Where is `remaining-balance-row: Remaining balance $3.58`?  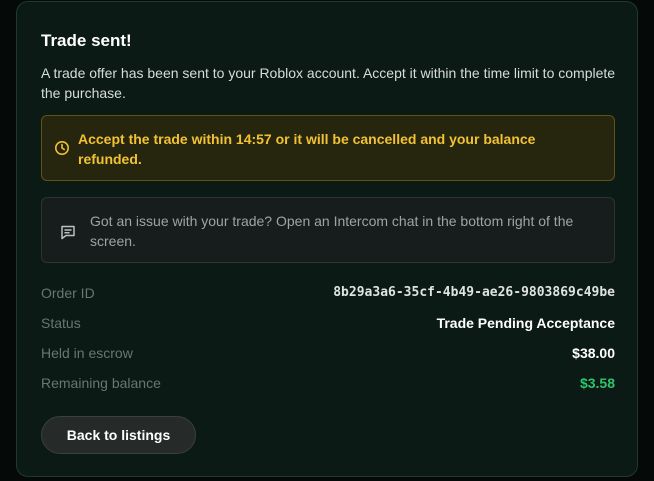
remaining-balance-row: Remaining balance $3.58 is located at coordinates (328, 383).